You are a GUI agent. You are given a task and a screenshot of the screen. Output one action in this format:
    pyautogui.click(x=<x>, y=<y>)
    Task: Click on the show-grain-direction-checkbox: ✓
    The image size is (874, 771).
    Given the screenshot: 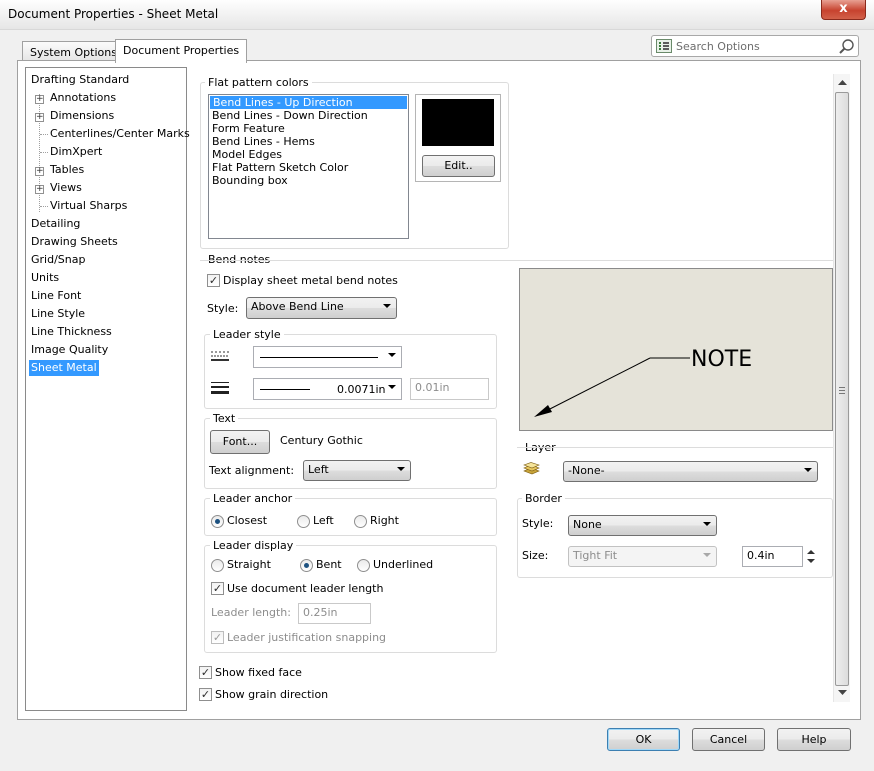 What is the action you would take?
    pyautogui.click(x=205, y=694)
    